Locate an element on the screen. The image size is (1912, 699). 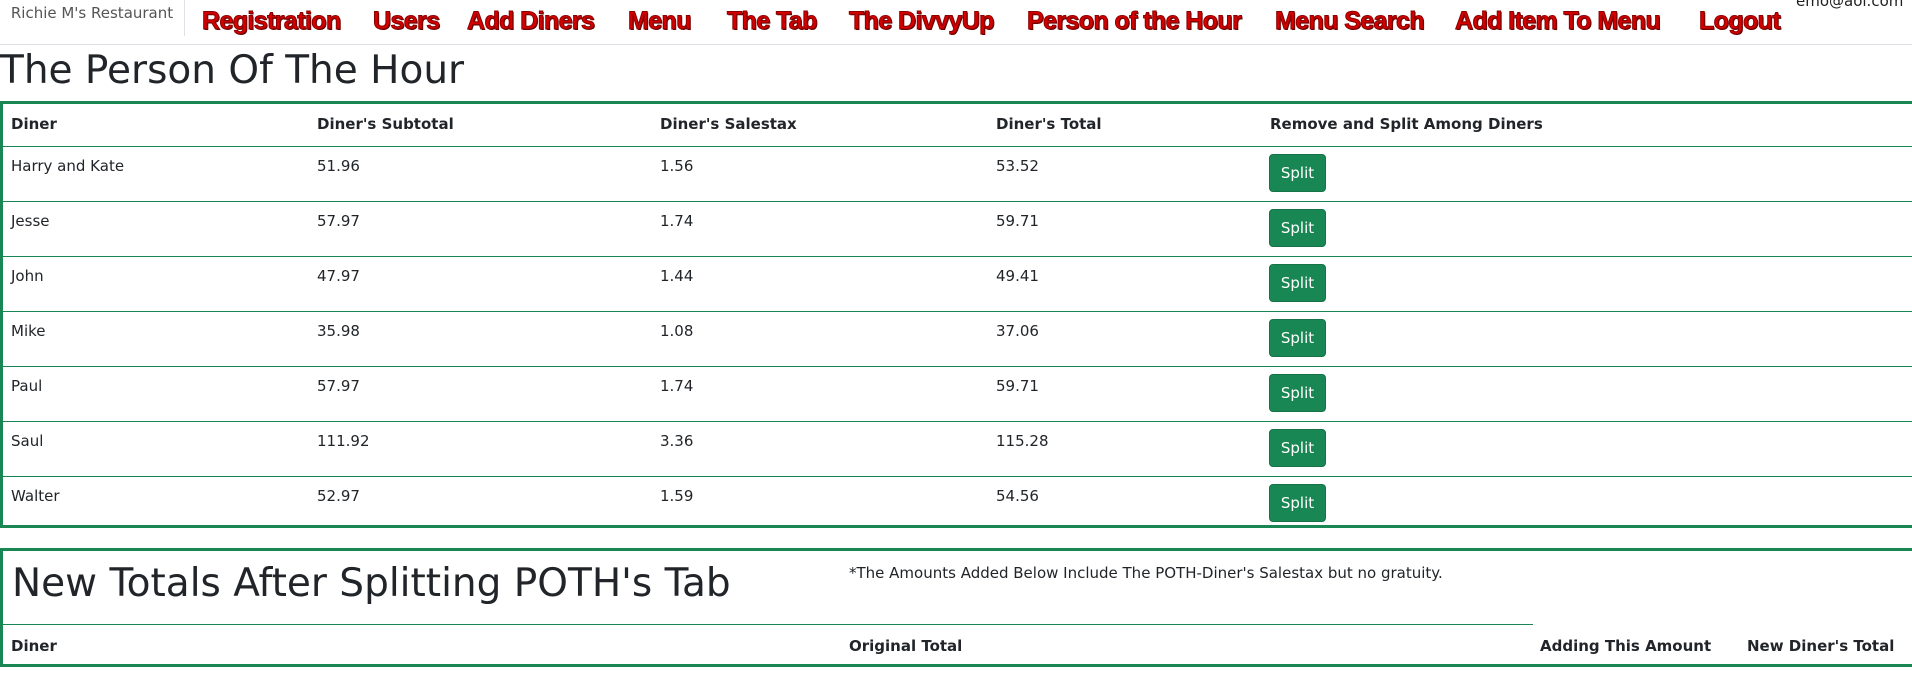
cell-total: 37.06 is located at coordinates (1017, 331).